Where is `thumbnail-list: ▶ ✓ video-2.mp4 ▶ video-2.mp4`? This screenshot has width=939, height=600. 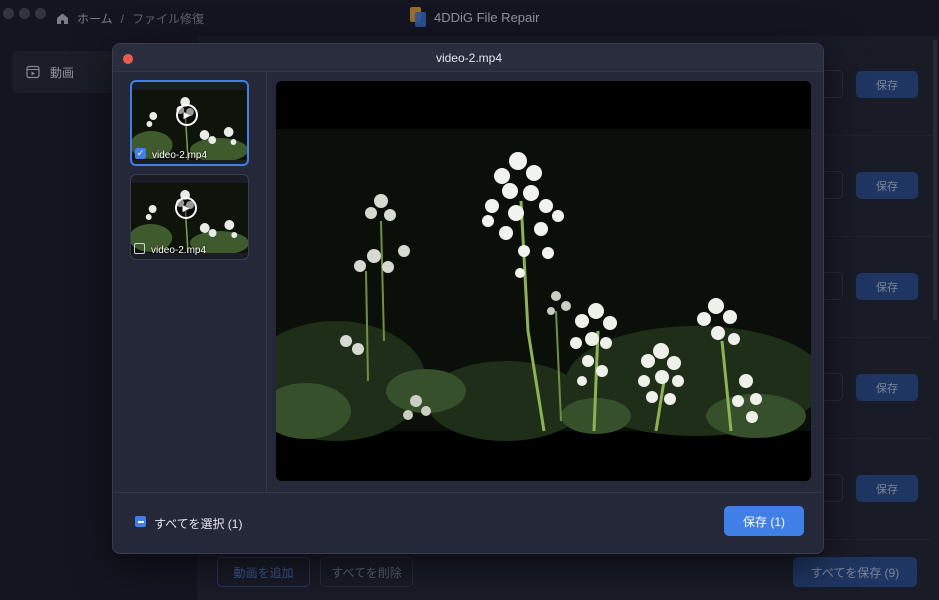 thumbnail-list: ▶ ✓ video-2.mp4 ▶ video-2.mp4 is located at coordinates (190, 282).